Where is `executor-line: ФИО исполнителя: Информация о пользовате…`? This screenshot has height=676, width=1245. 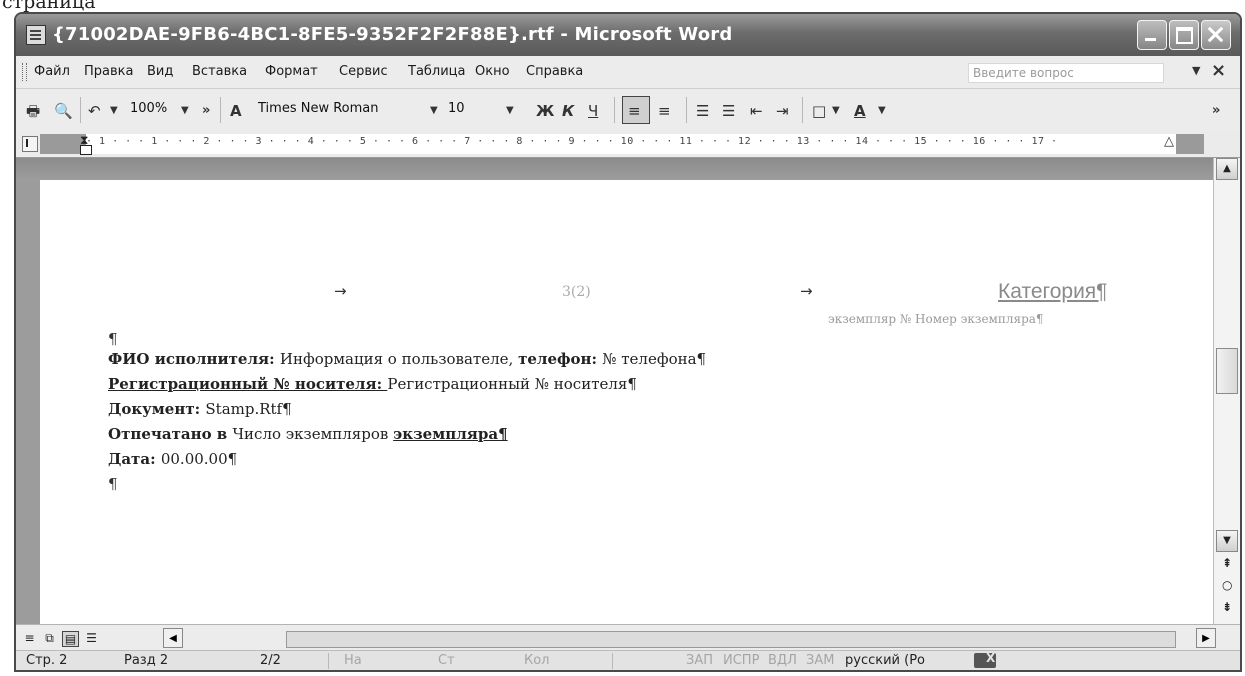
executor-line: ФИО исполнителя: Информация о пользовате… is located at coordinates (407, 359).